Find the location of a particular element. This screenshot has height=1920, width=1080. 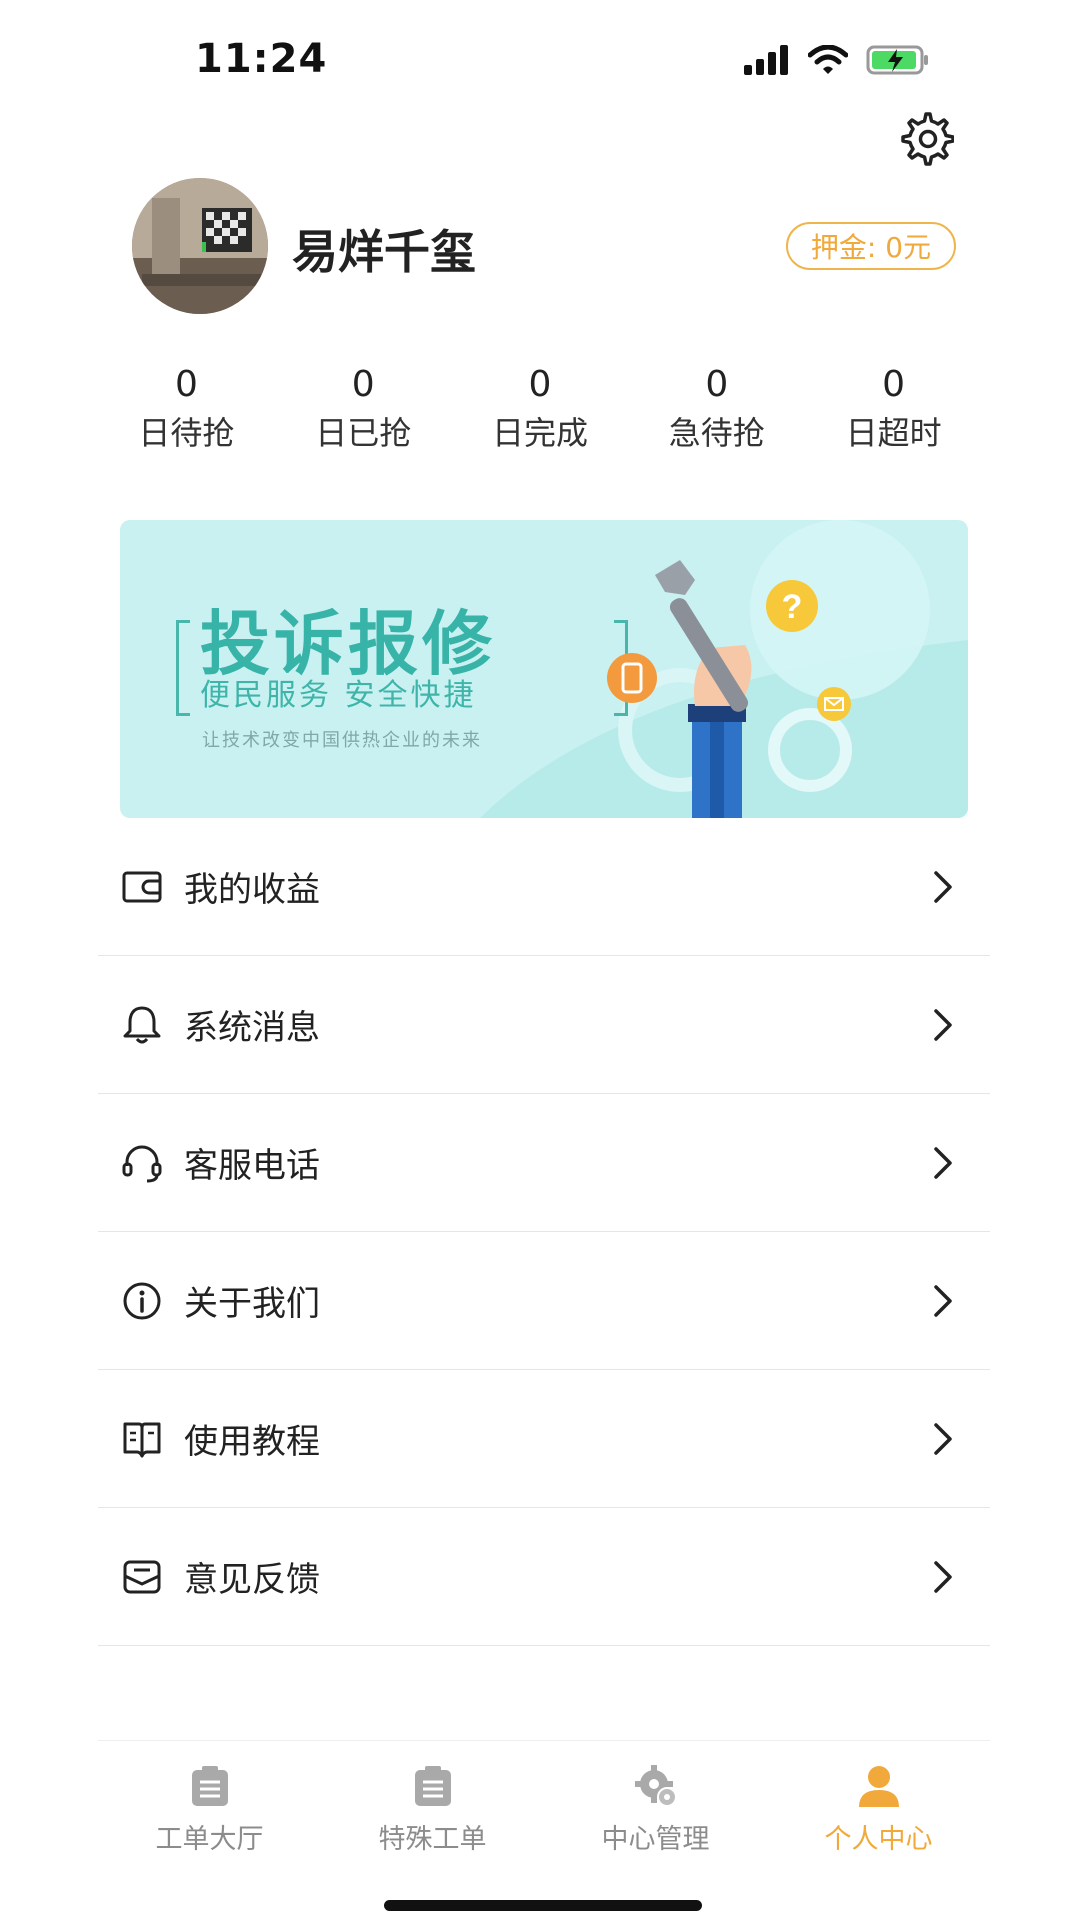

status-icons is located at coordinates (837, 60).